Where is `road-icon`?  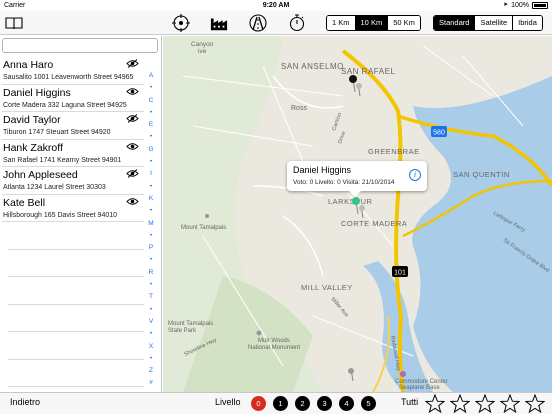
road-icon is located at coordinates (258, 23).